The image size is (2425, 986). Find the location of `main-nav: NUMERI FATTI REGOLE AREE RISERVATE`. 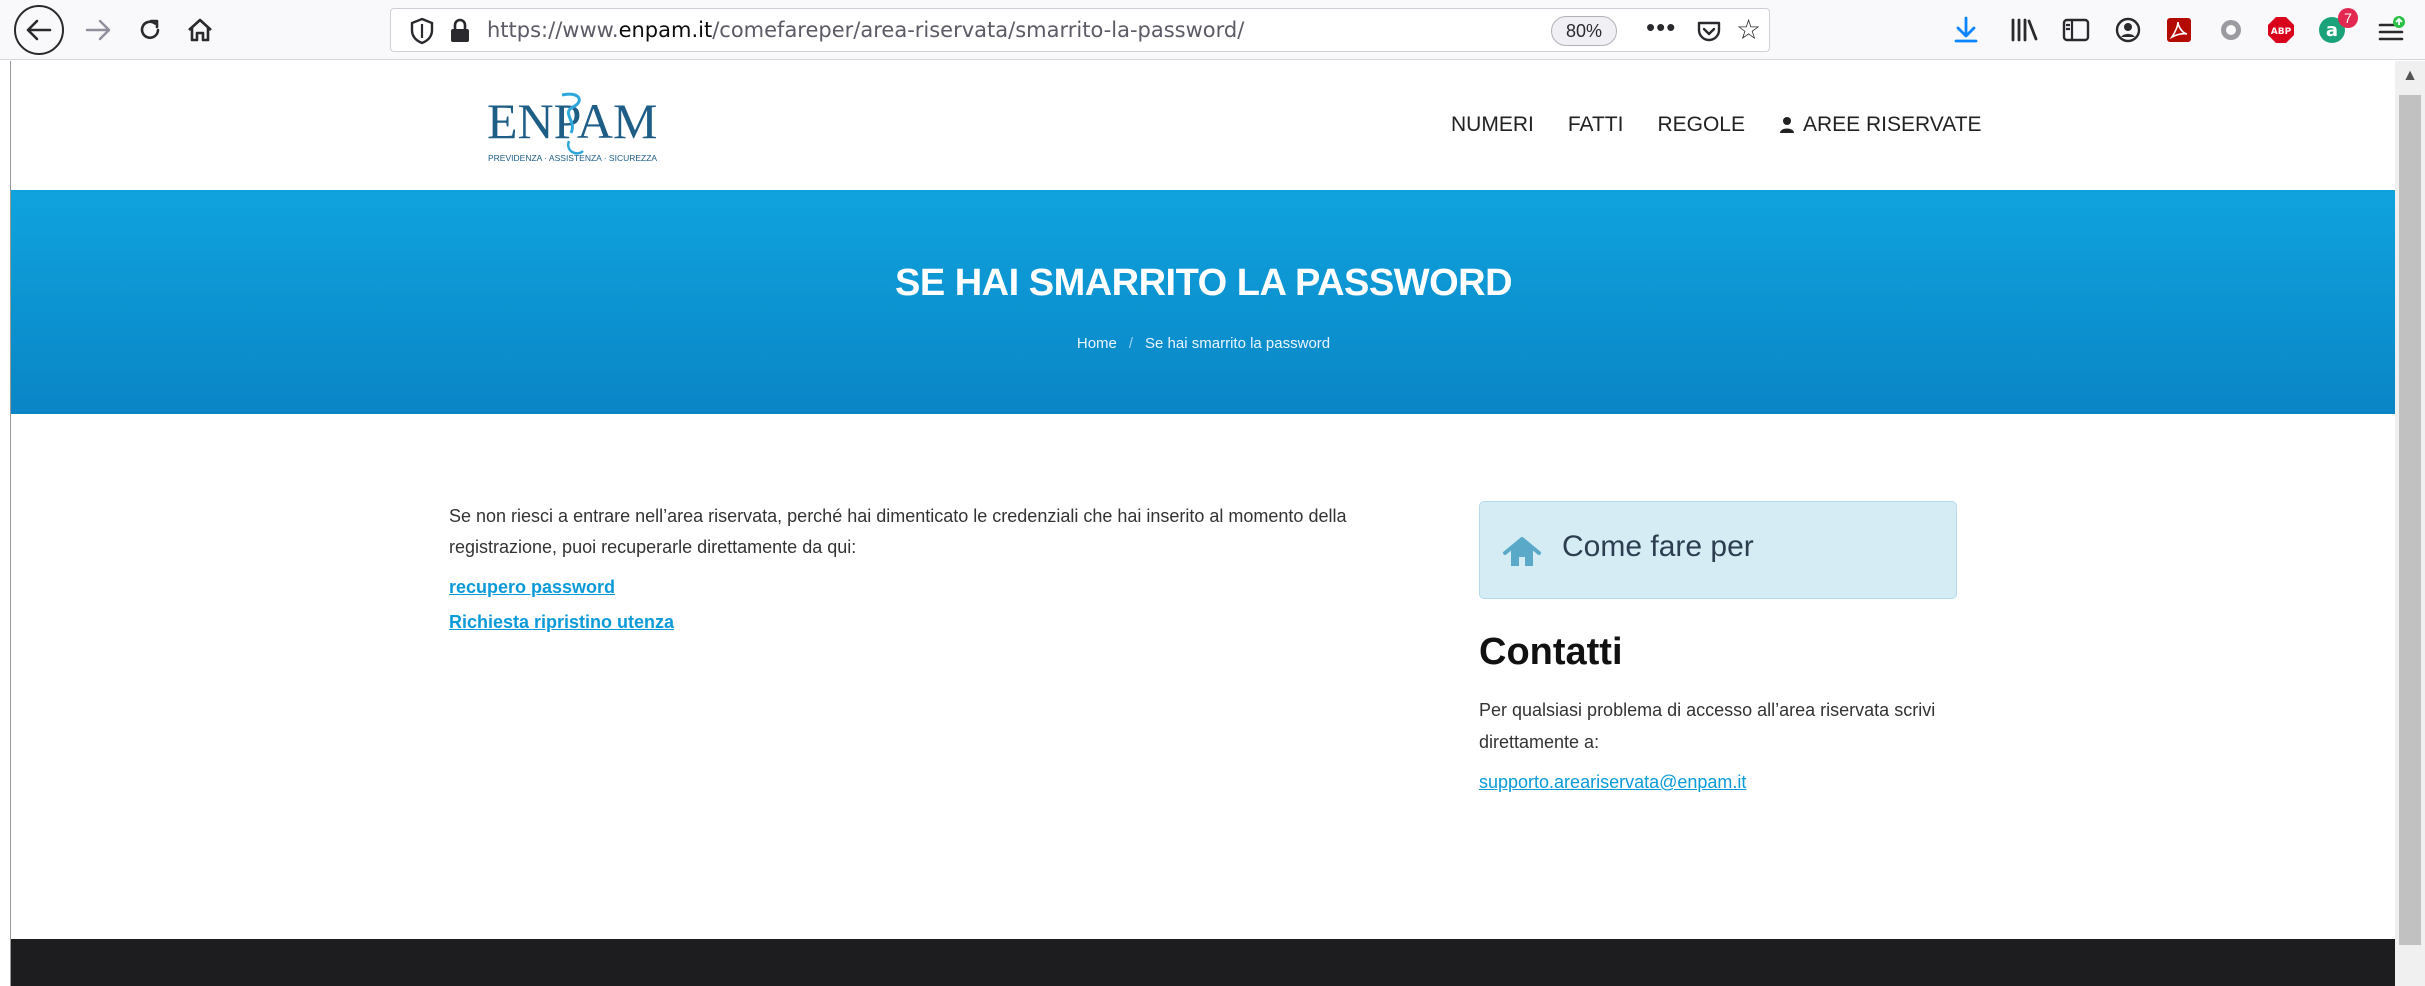

main-nav: NUMERI FATTI REGOLE AREE RISERVATE is located at coordinates (1716, 125).